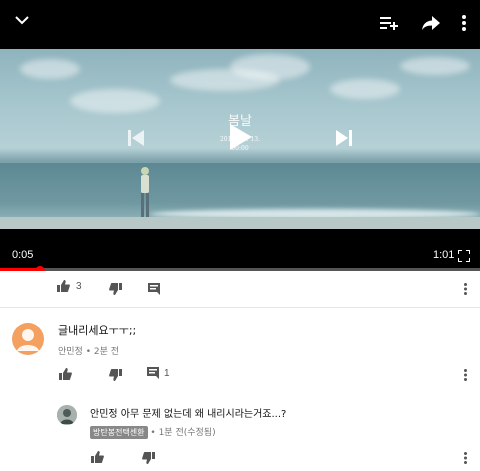  What do you see at coordinates (431, 23) in the screenshot?
I see `share-icon` at bounding box center [431, 23].